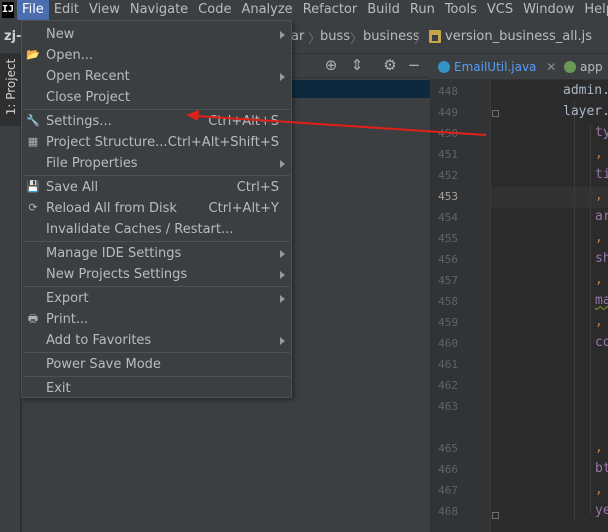 The height and width of the screenshot is (532, 608). I want to click on line-number: 465, so click(448, 448).